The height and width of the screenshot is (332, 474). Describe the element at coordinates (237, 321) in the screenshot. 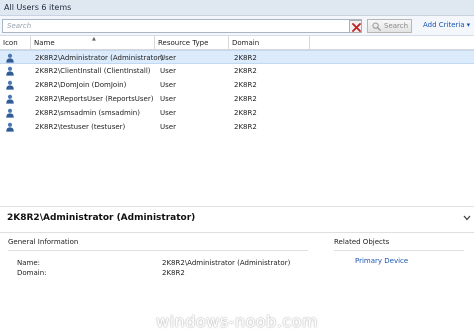

I see `watermark: windows-noob.com` at that location.